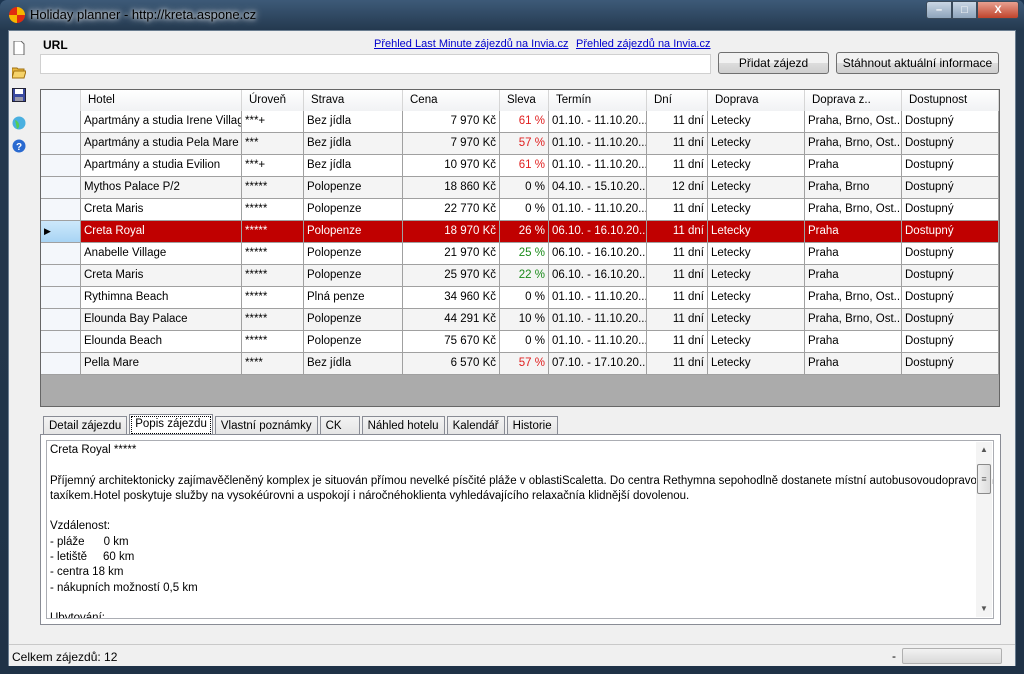 The image size is (1024, 674). I want to click on cell-hotel: Creta Royal, so click(161, 232).